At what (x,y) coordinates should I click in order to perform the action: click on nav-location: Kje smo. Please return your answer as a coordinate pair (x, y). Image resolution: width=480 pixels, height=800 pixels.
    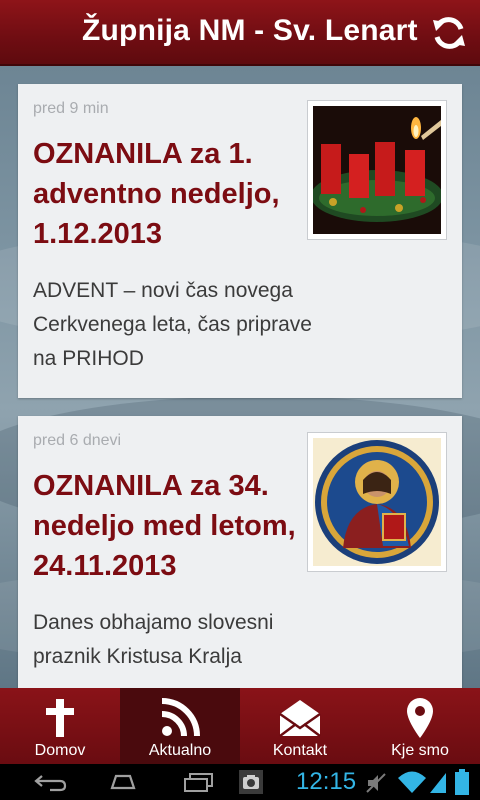
    Looking at the image, I should click on (420, 726).